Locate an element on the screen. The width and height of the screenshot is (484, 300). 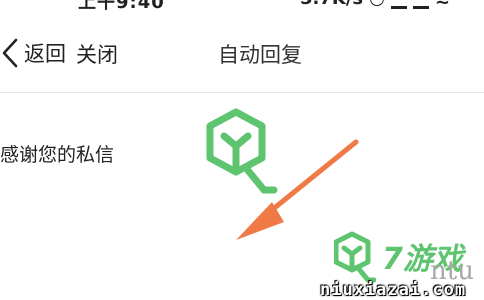
chevron-left-icon is located at coordinates (10, 53).